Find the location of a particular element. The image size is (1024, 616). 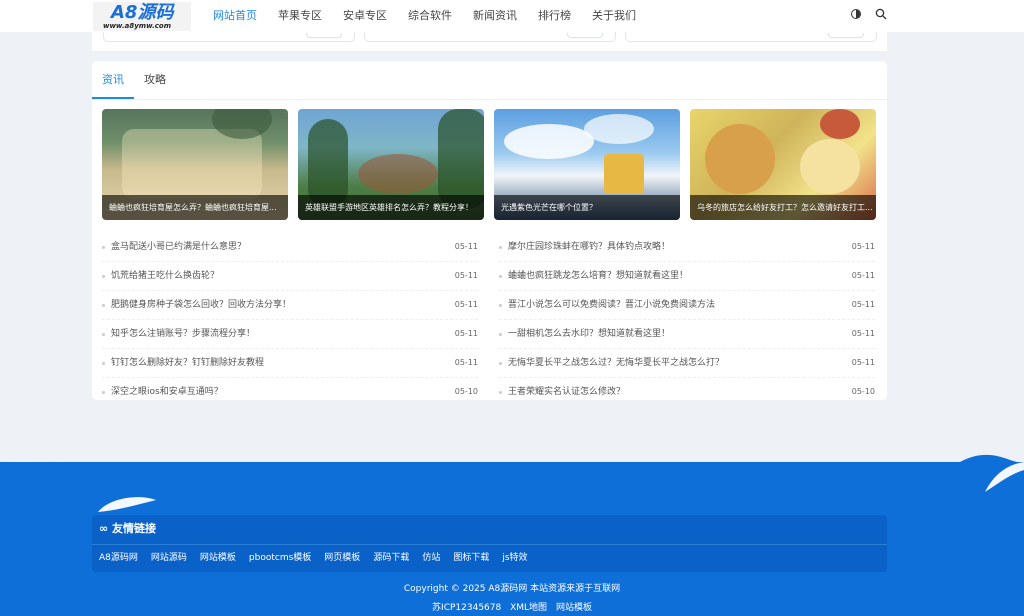

list-item-title: 深空之眼ios和安卓互通吗？ is located at coordinates (167, 392).